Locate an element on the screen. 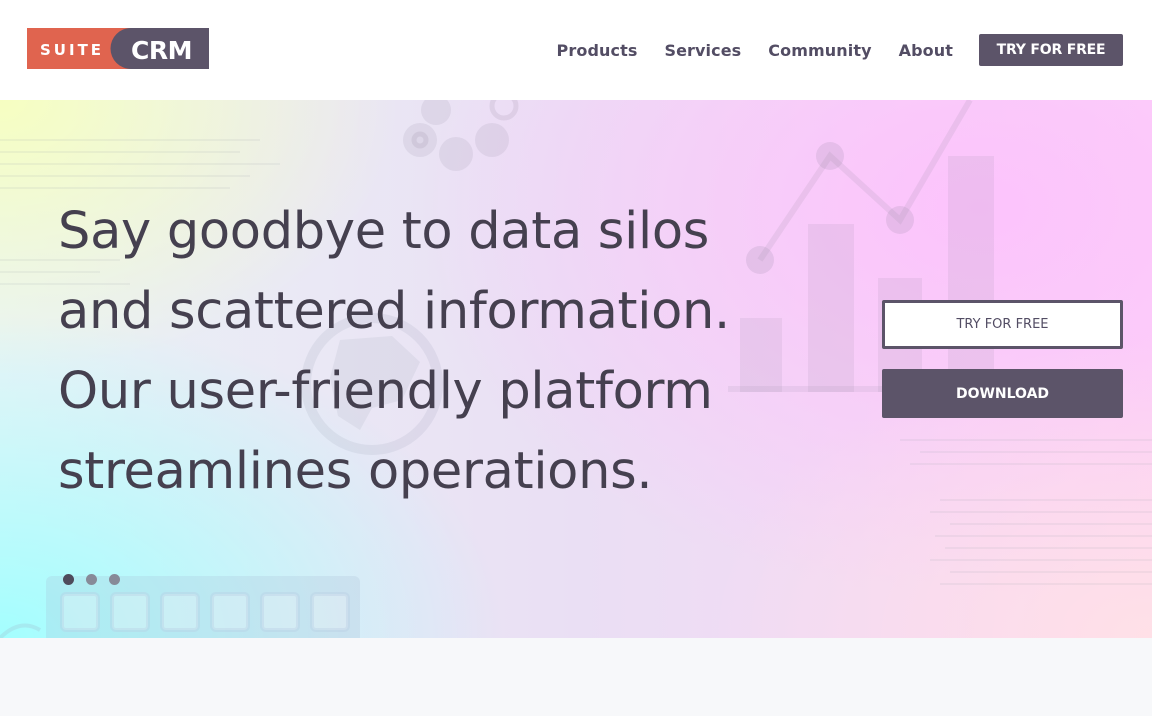  nav-link-community: Community is located at coordinates (819, 50).